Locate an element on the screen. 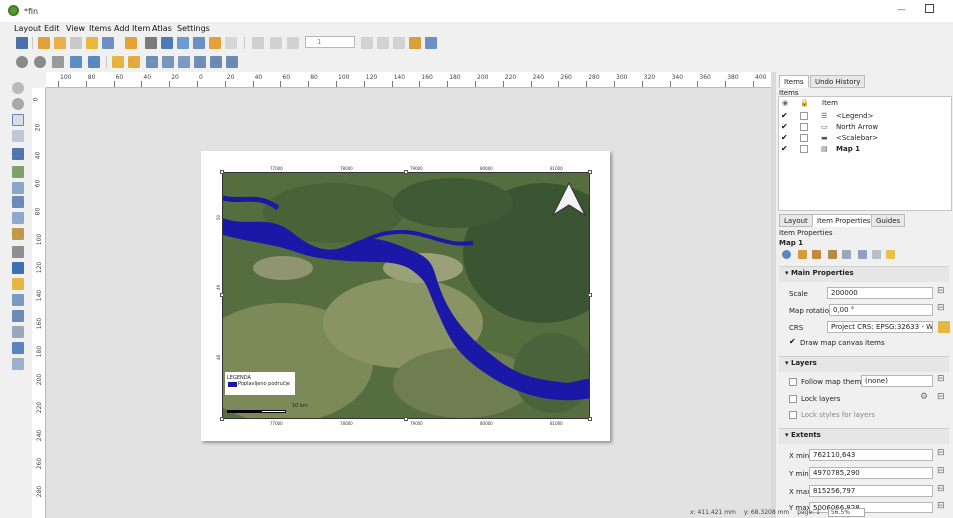 This screenshot has width=953, height=518. duplicate-layout-icon is located at coordinates (60, 43).